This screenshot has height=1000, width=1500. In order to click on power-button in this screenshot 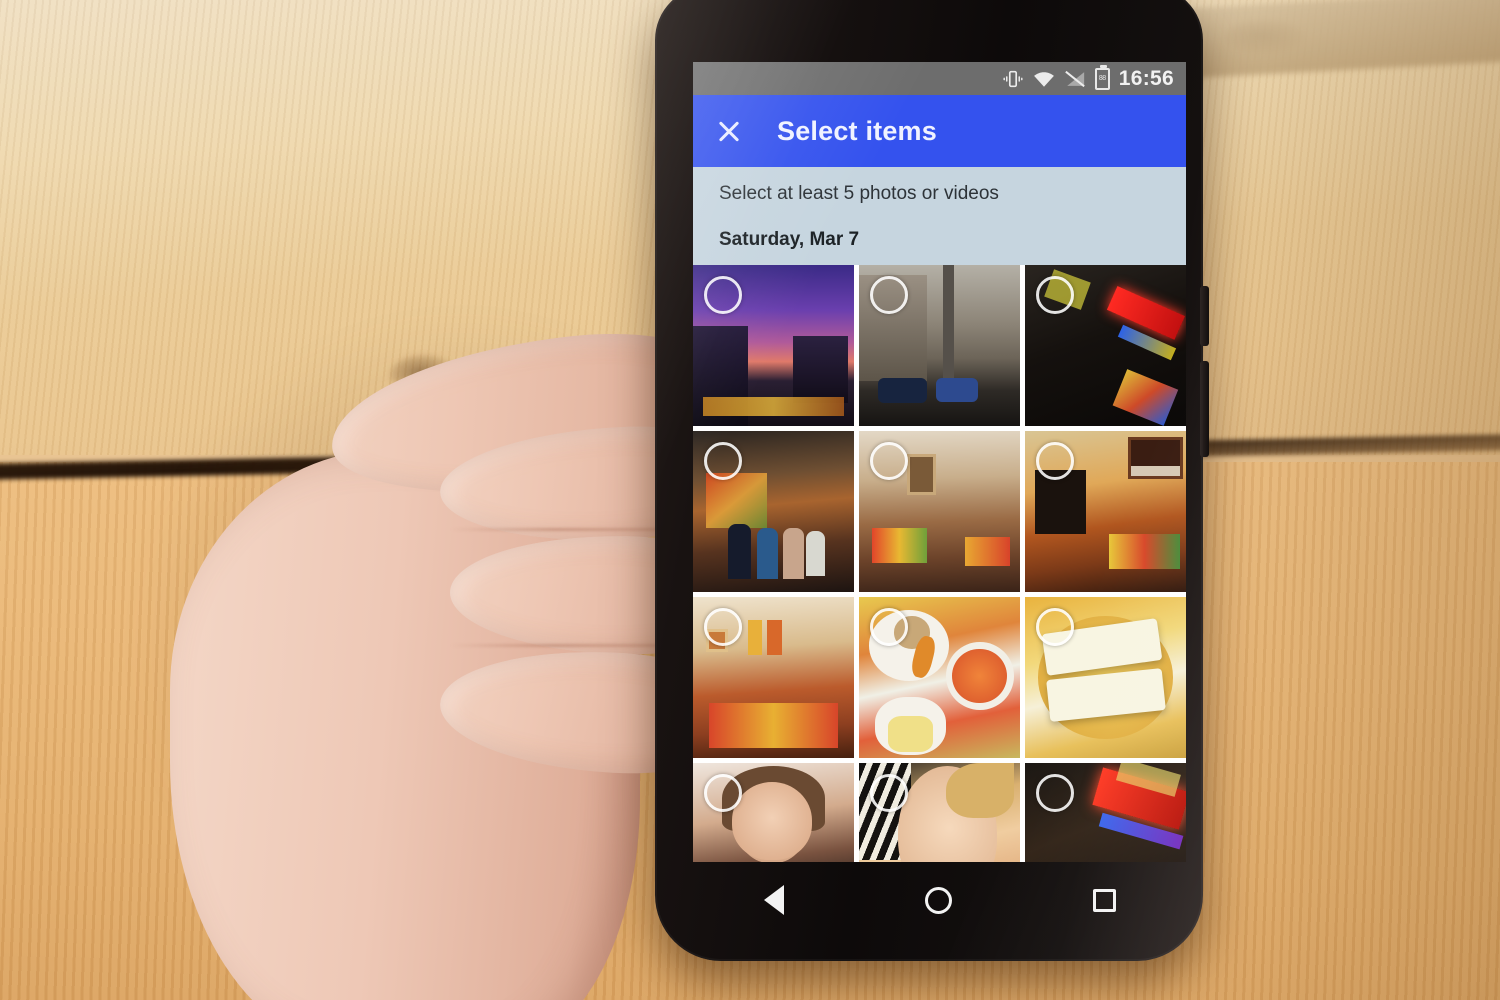, I will do `click(1204, 316)`.